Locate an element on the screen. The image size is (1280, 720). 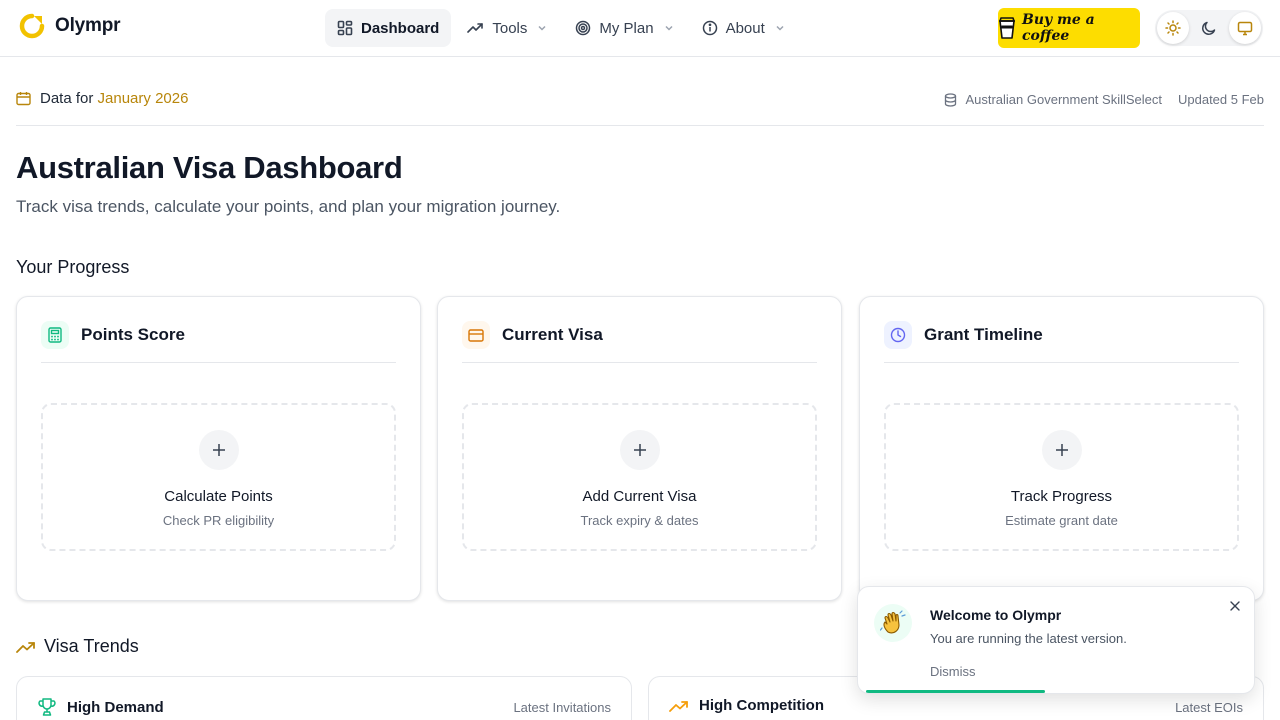
calculator-icon is located at coordinates (55, 335).